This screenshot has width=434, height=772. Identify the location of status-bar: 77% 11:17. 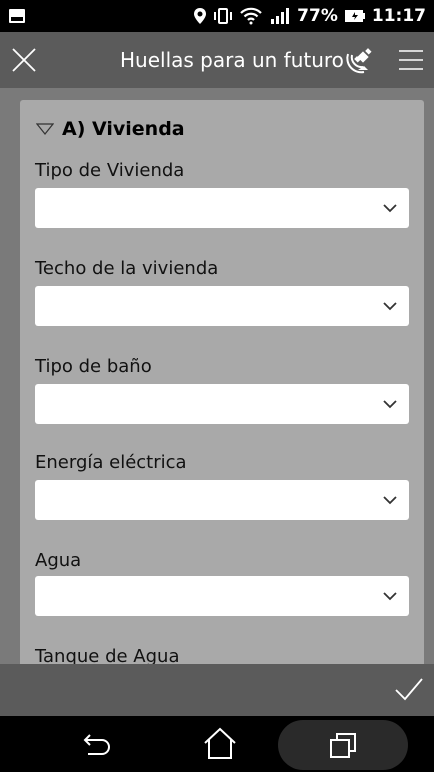
(217, 16).